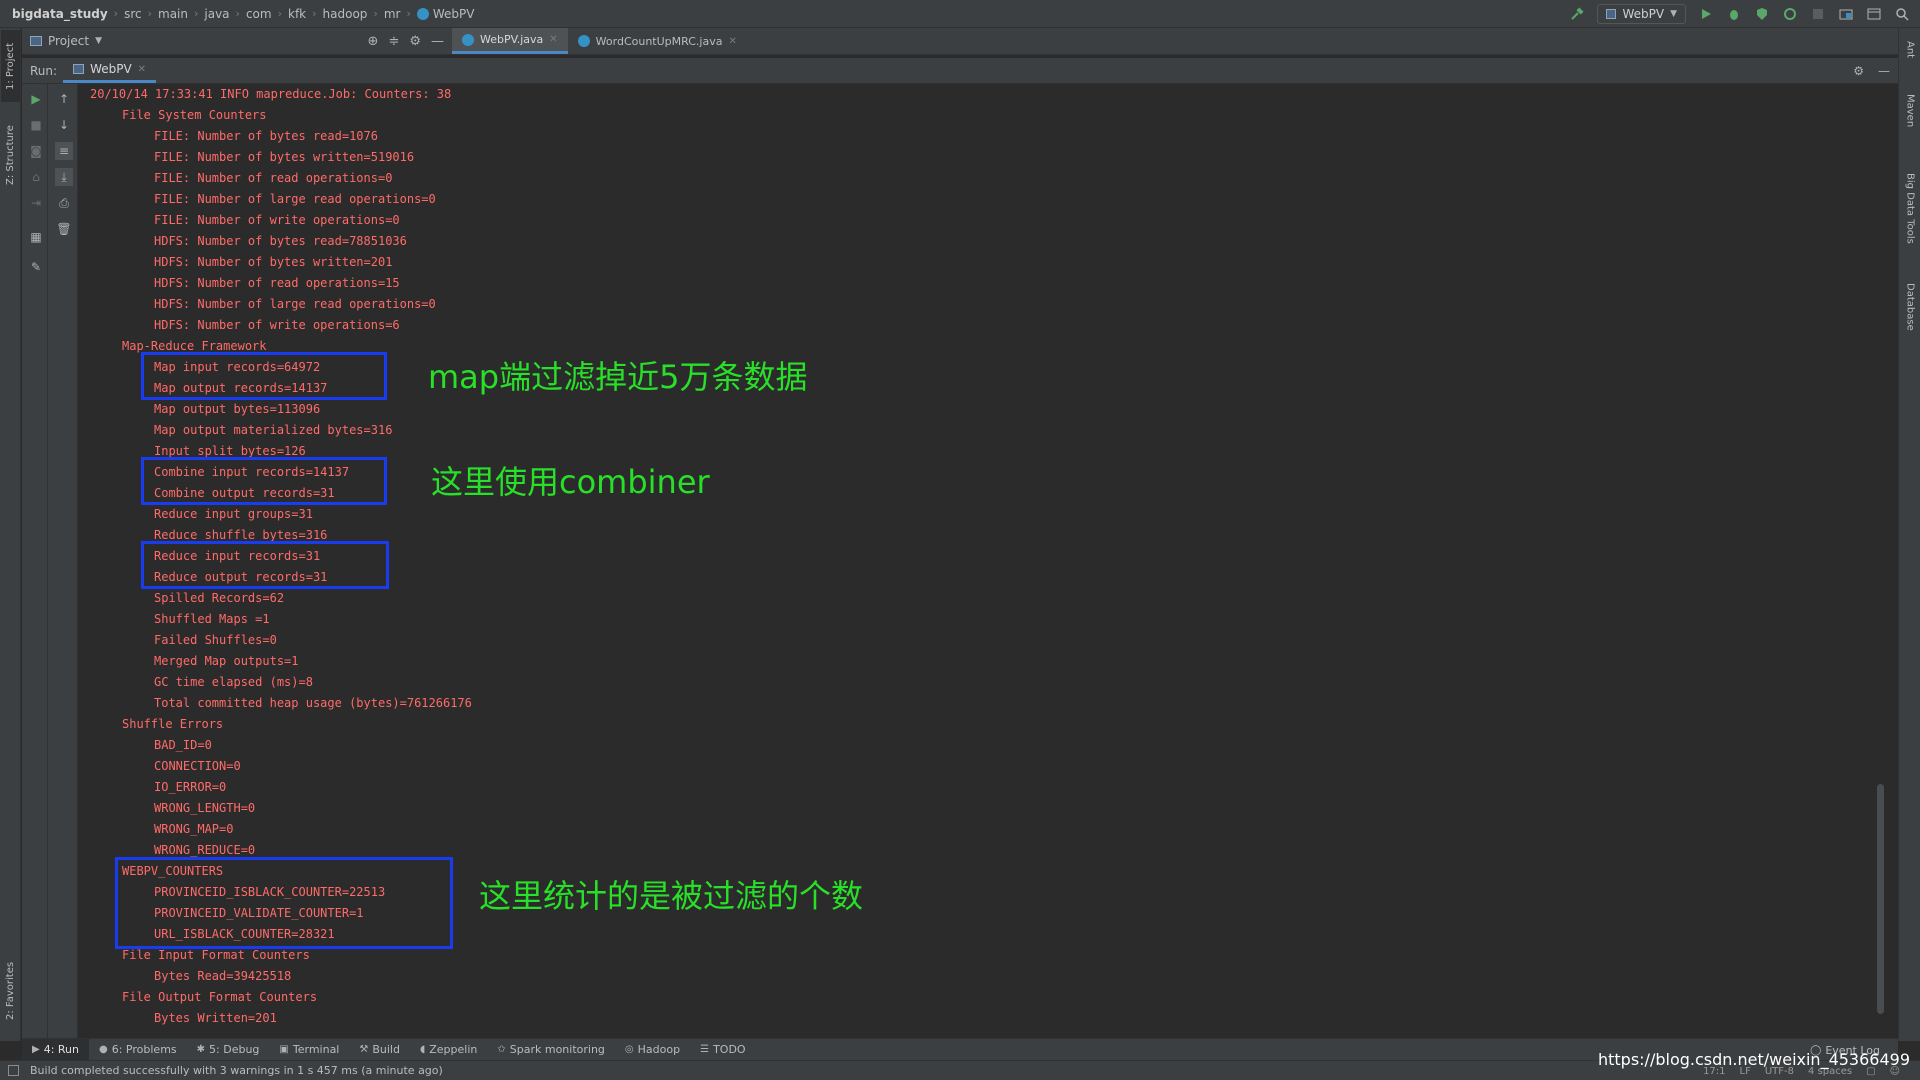  I want to click on zeppelin-icon: ◖, so click(422, 1049).